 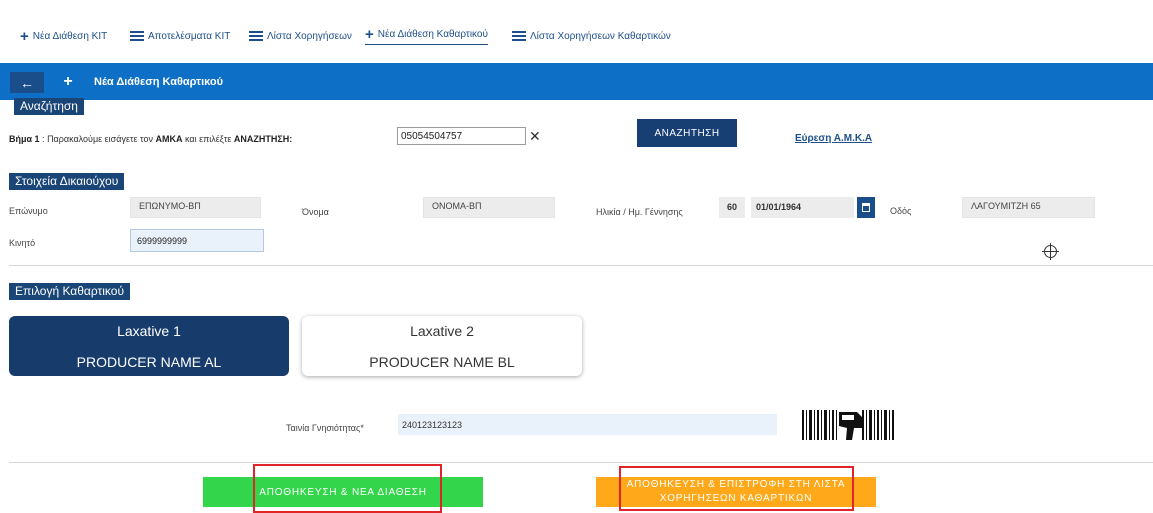 What do you see at coordinates (1028, 207) in the screenshot?
I see `street-field: ΛΑΓΟΥΜΙΤΖΗ 65` at bounding box center [1028, 207].